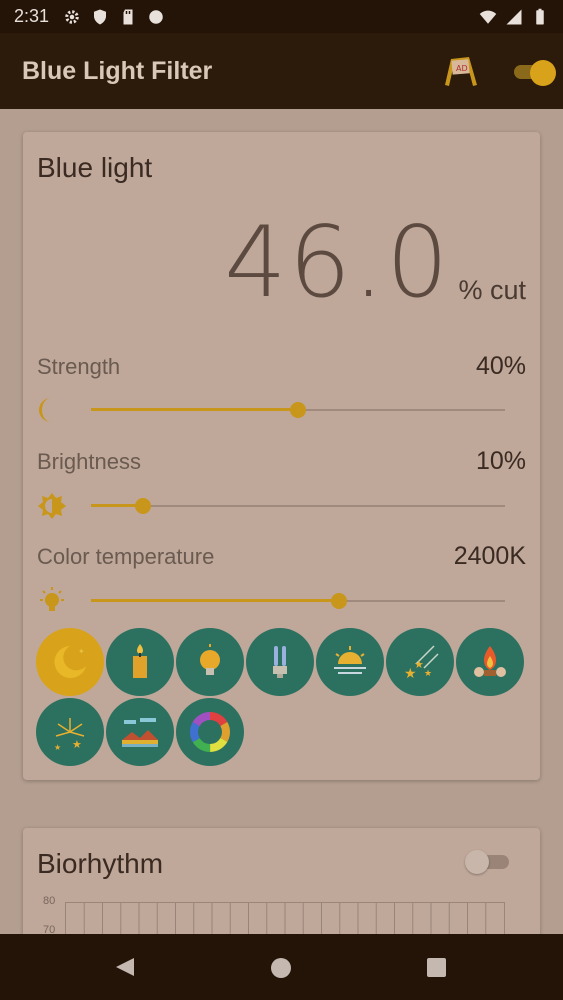 The width and height of the screenshot is (563, 1000). I want to click on fireworks-icon: ★★, so click(69, 735).